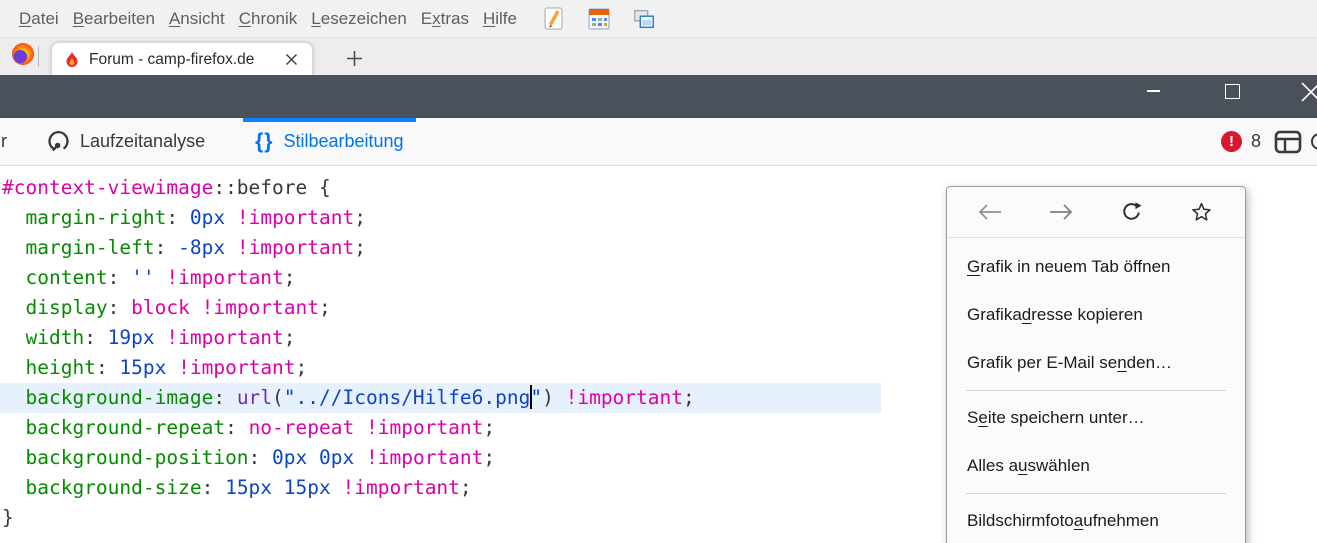 The width and height of the screenshot is (1317, 543). Describe the element at coordinates (358, 19) in the screenshot. I see `menubar-item-lesezeichen: Lesezeichen` at that location.